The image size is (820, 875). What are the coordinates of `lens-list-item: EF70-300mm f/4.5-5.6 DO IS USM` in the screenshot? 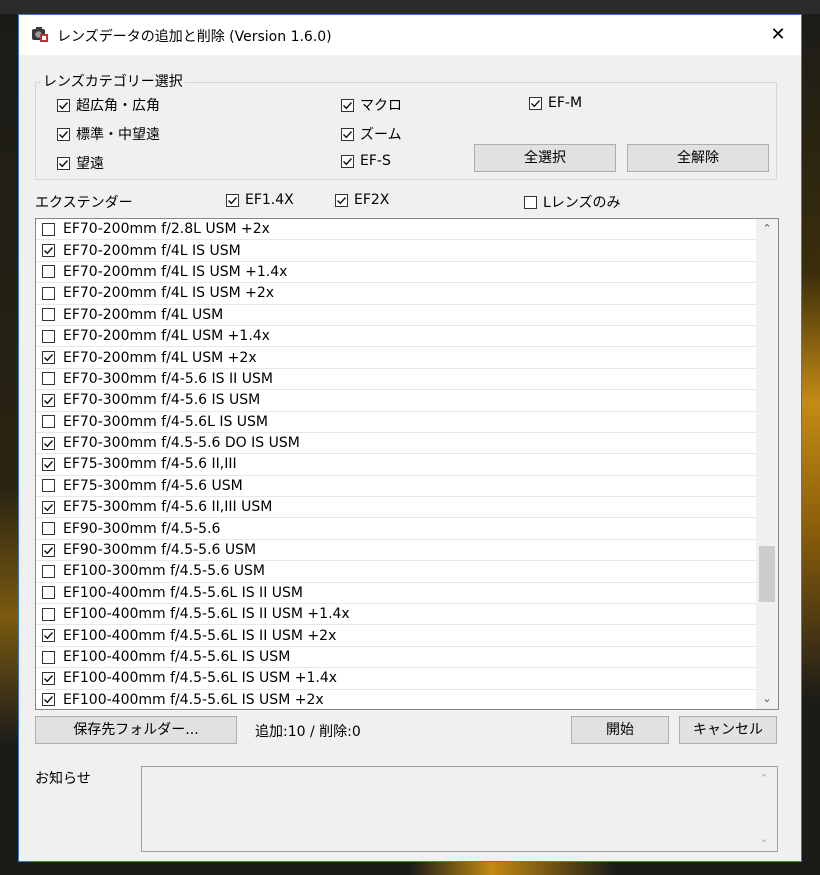 It's located at (396, 444).